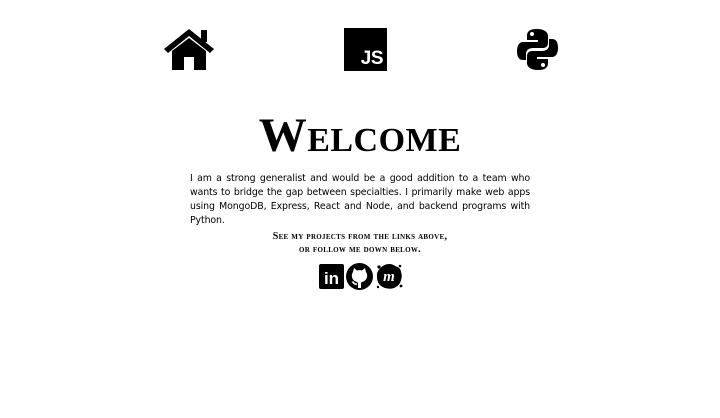 This screenshot has height=418, width=720. I want to click on github-icon, so click(359, 276).